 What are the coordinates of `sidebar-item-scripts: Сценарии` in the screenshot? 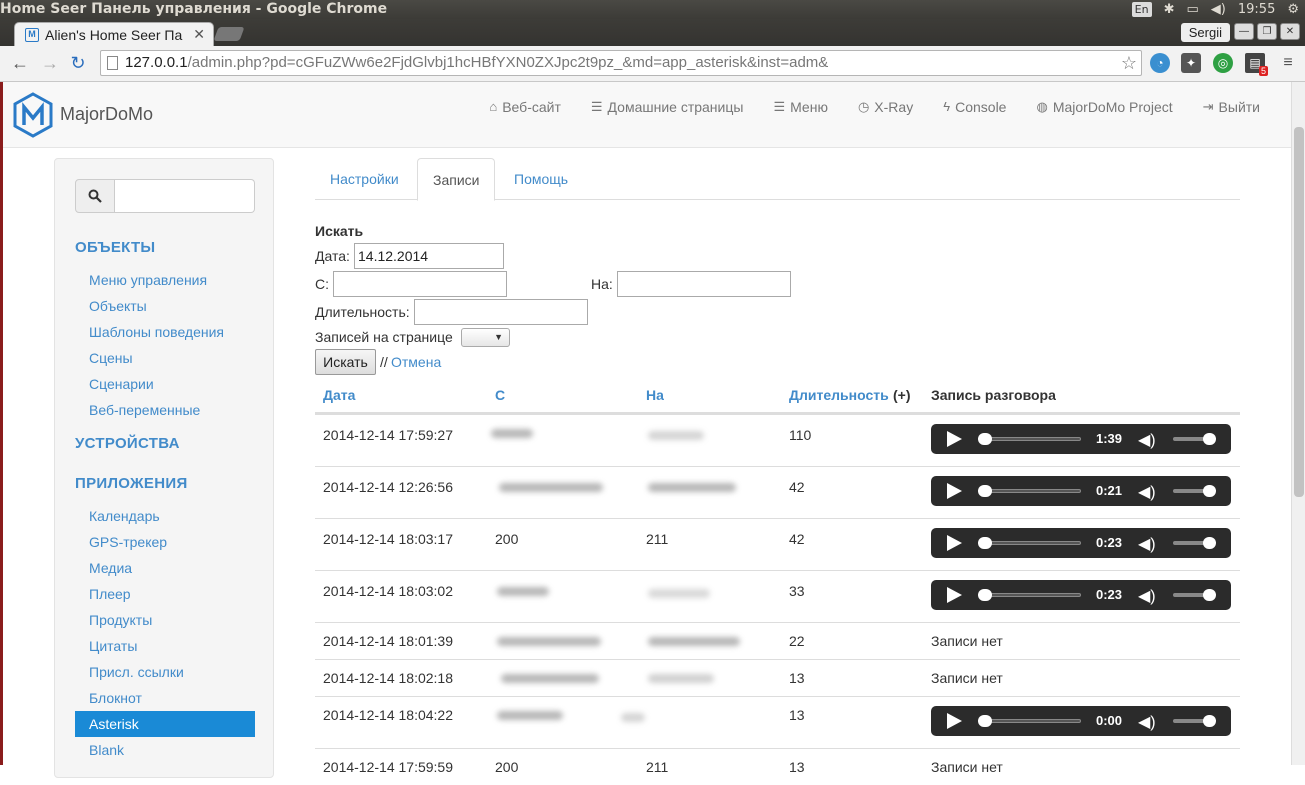 It's located at (165, 384).